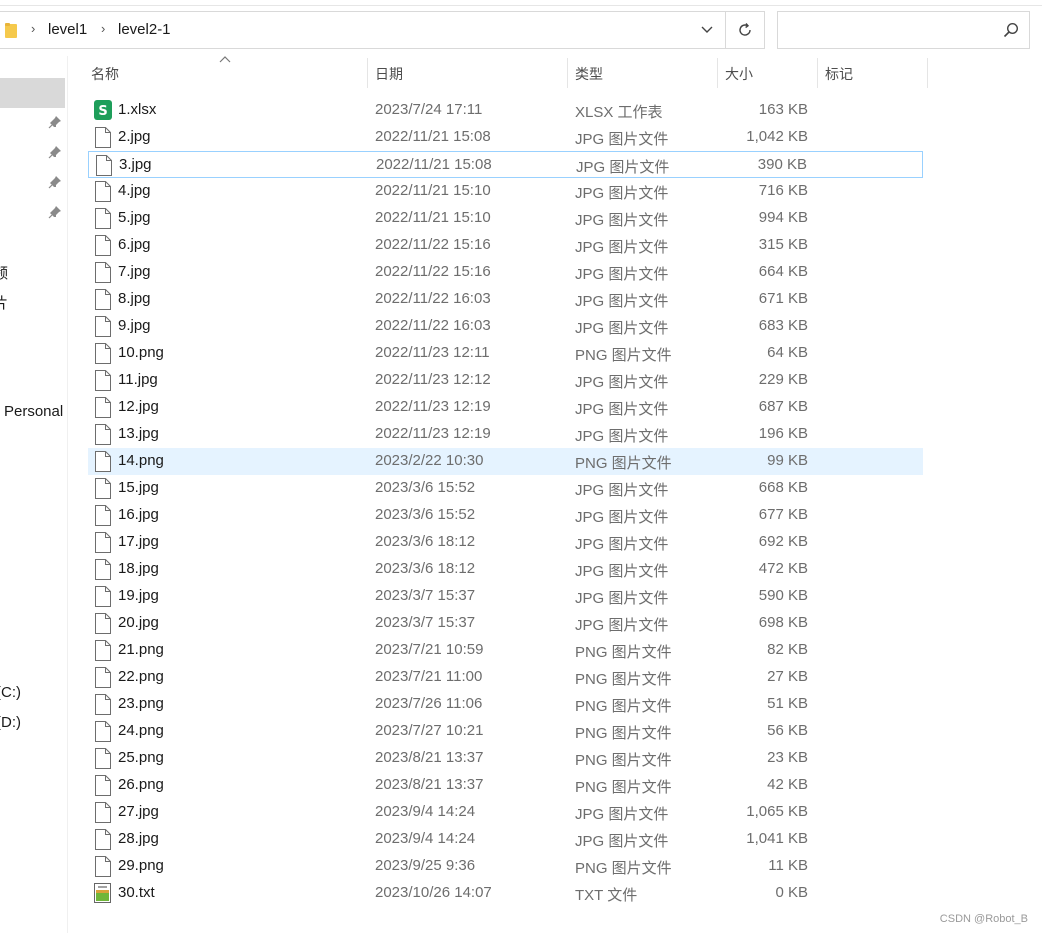 This screenshot has height=933, width=1042. I want to click on table-row: 6.jpg 2022/11/22 15:16 JPG 图片文件 315 KB, so click(505, 245).